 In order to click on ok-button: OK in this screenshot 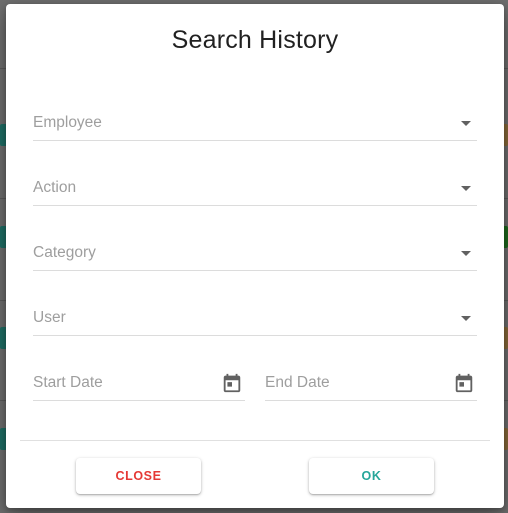, I will do `click(371, 476)`.